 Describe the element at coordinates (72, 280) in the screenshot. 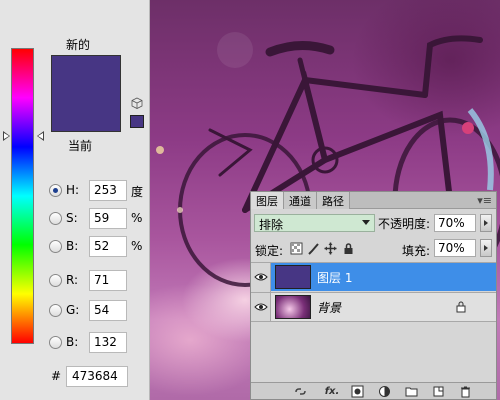

I see `color-field-label: R:` at that location.